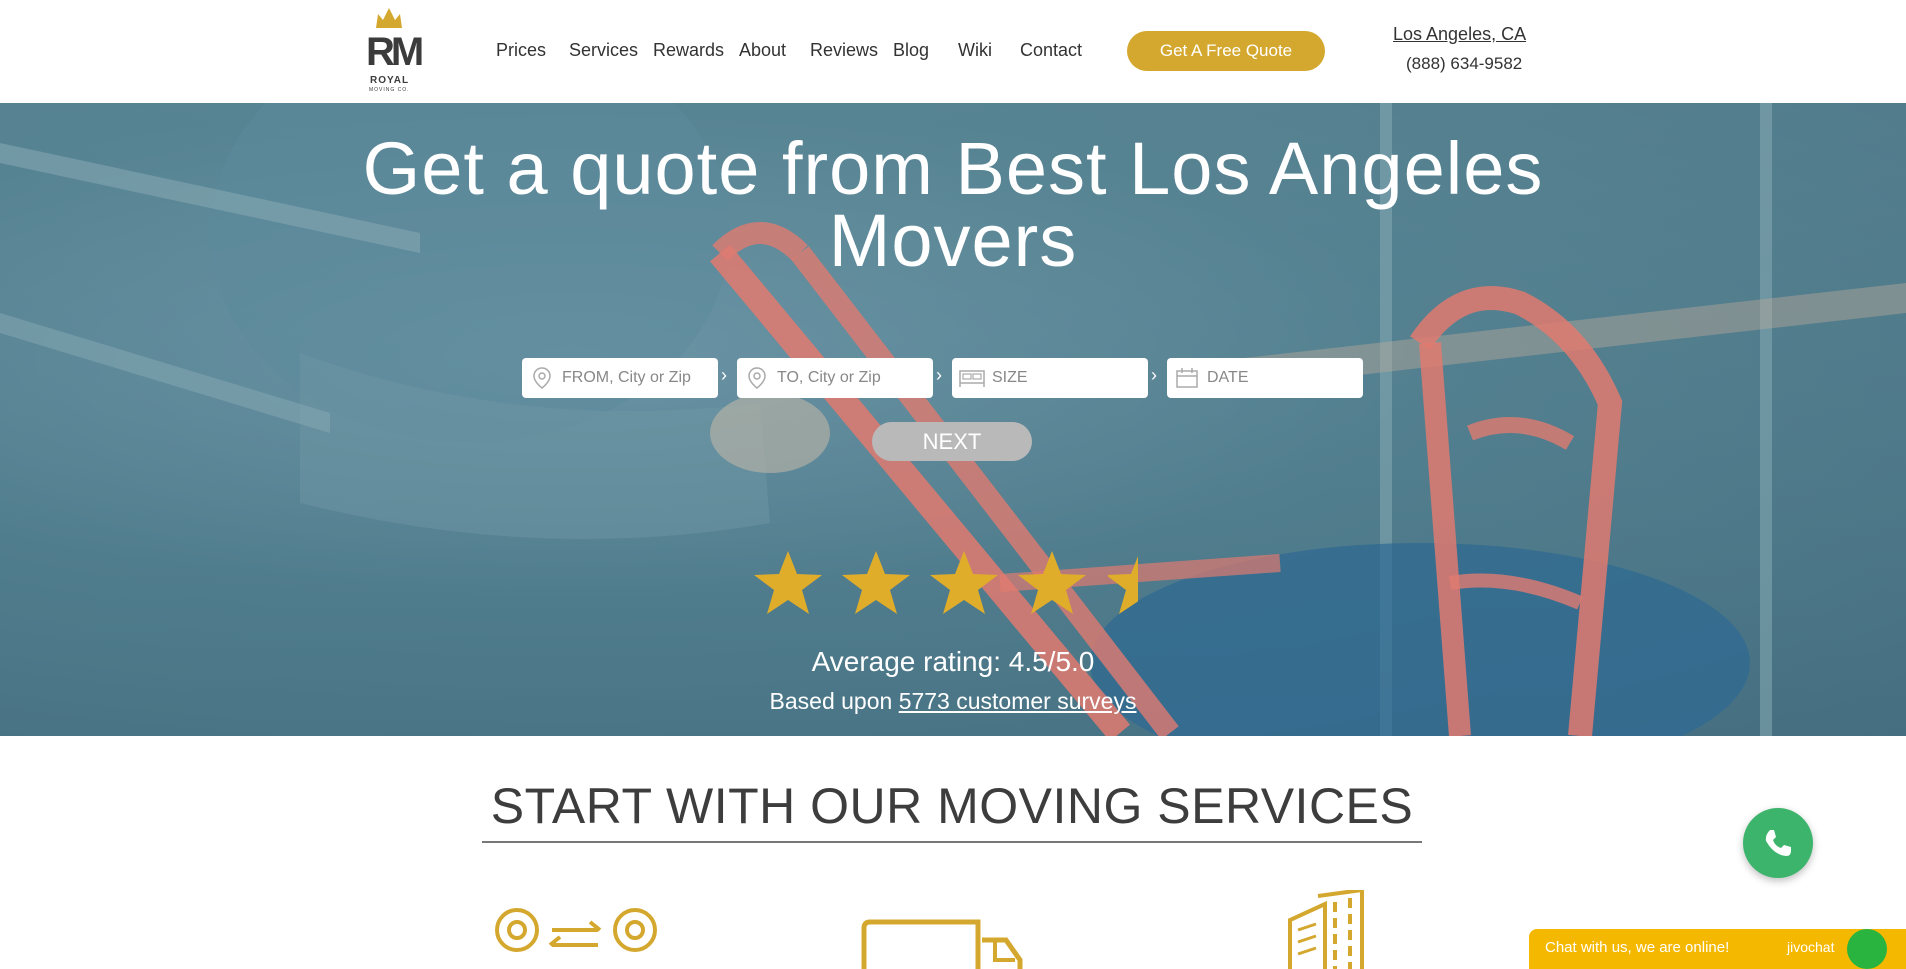  Describe the element at coordinates (389, 90) in the screenshot. I see `logo-subtitle: MOVING CO.` at that location.